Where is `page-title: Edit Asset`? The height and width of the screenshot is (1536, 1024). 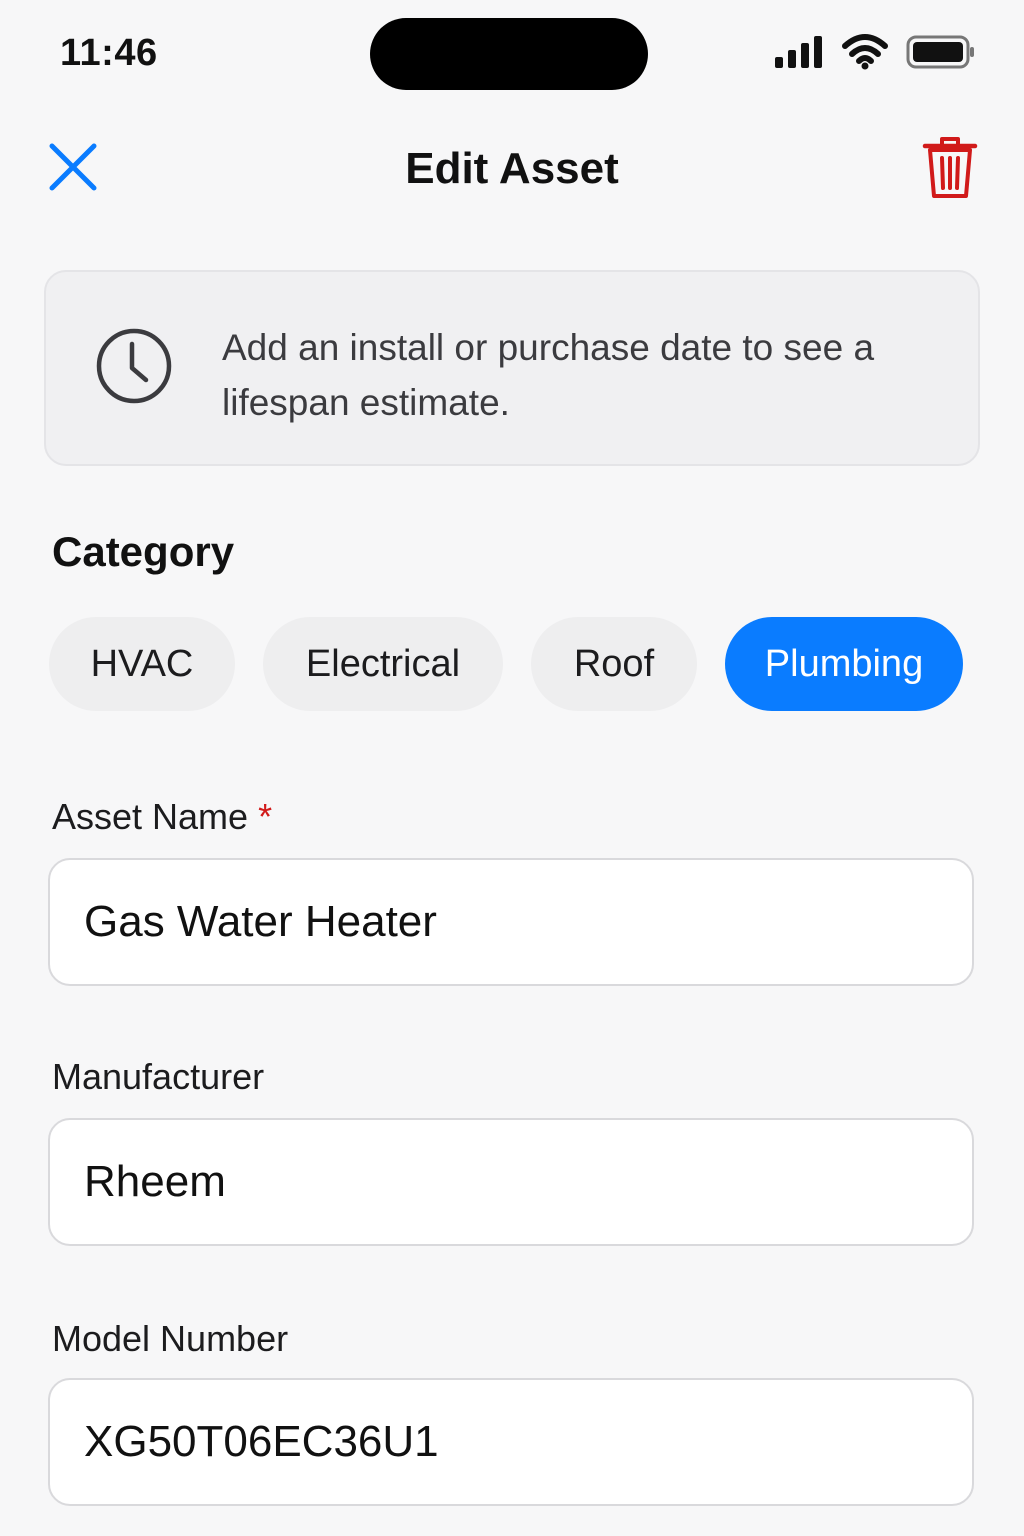 page-title: Edit Asset is located at coordinates (512, 168).